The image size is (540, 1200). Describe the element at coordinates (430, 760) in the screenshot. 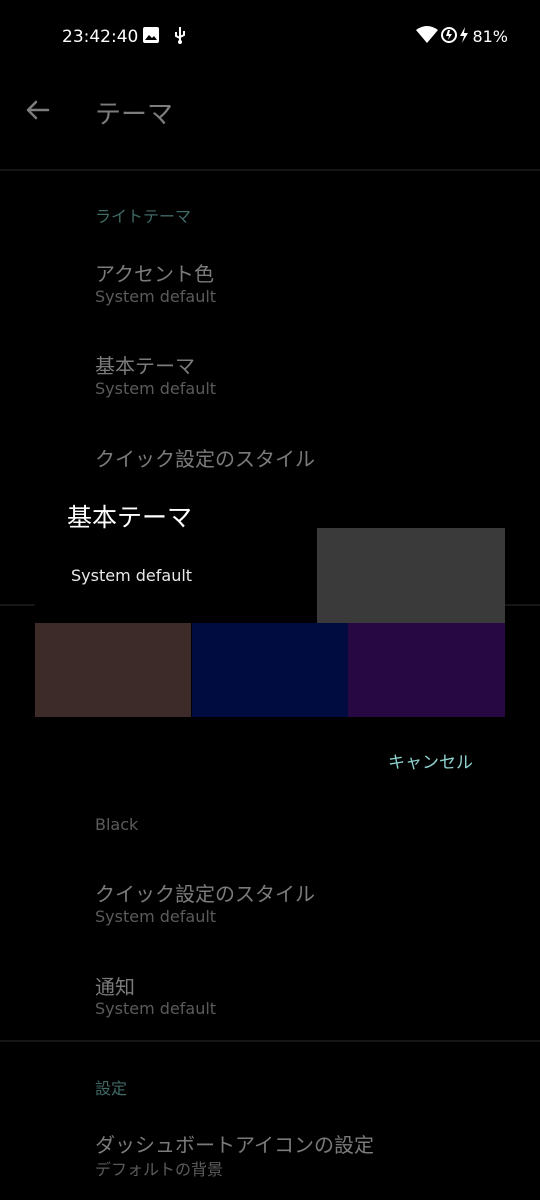

I see `cancel-button: キャンセル` at that location.